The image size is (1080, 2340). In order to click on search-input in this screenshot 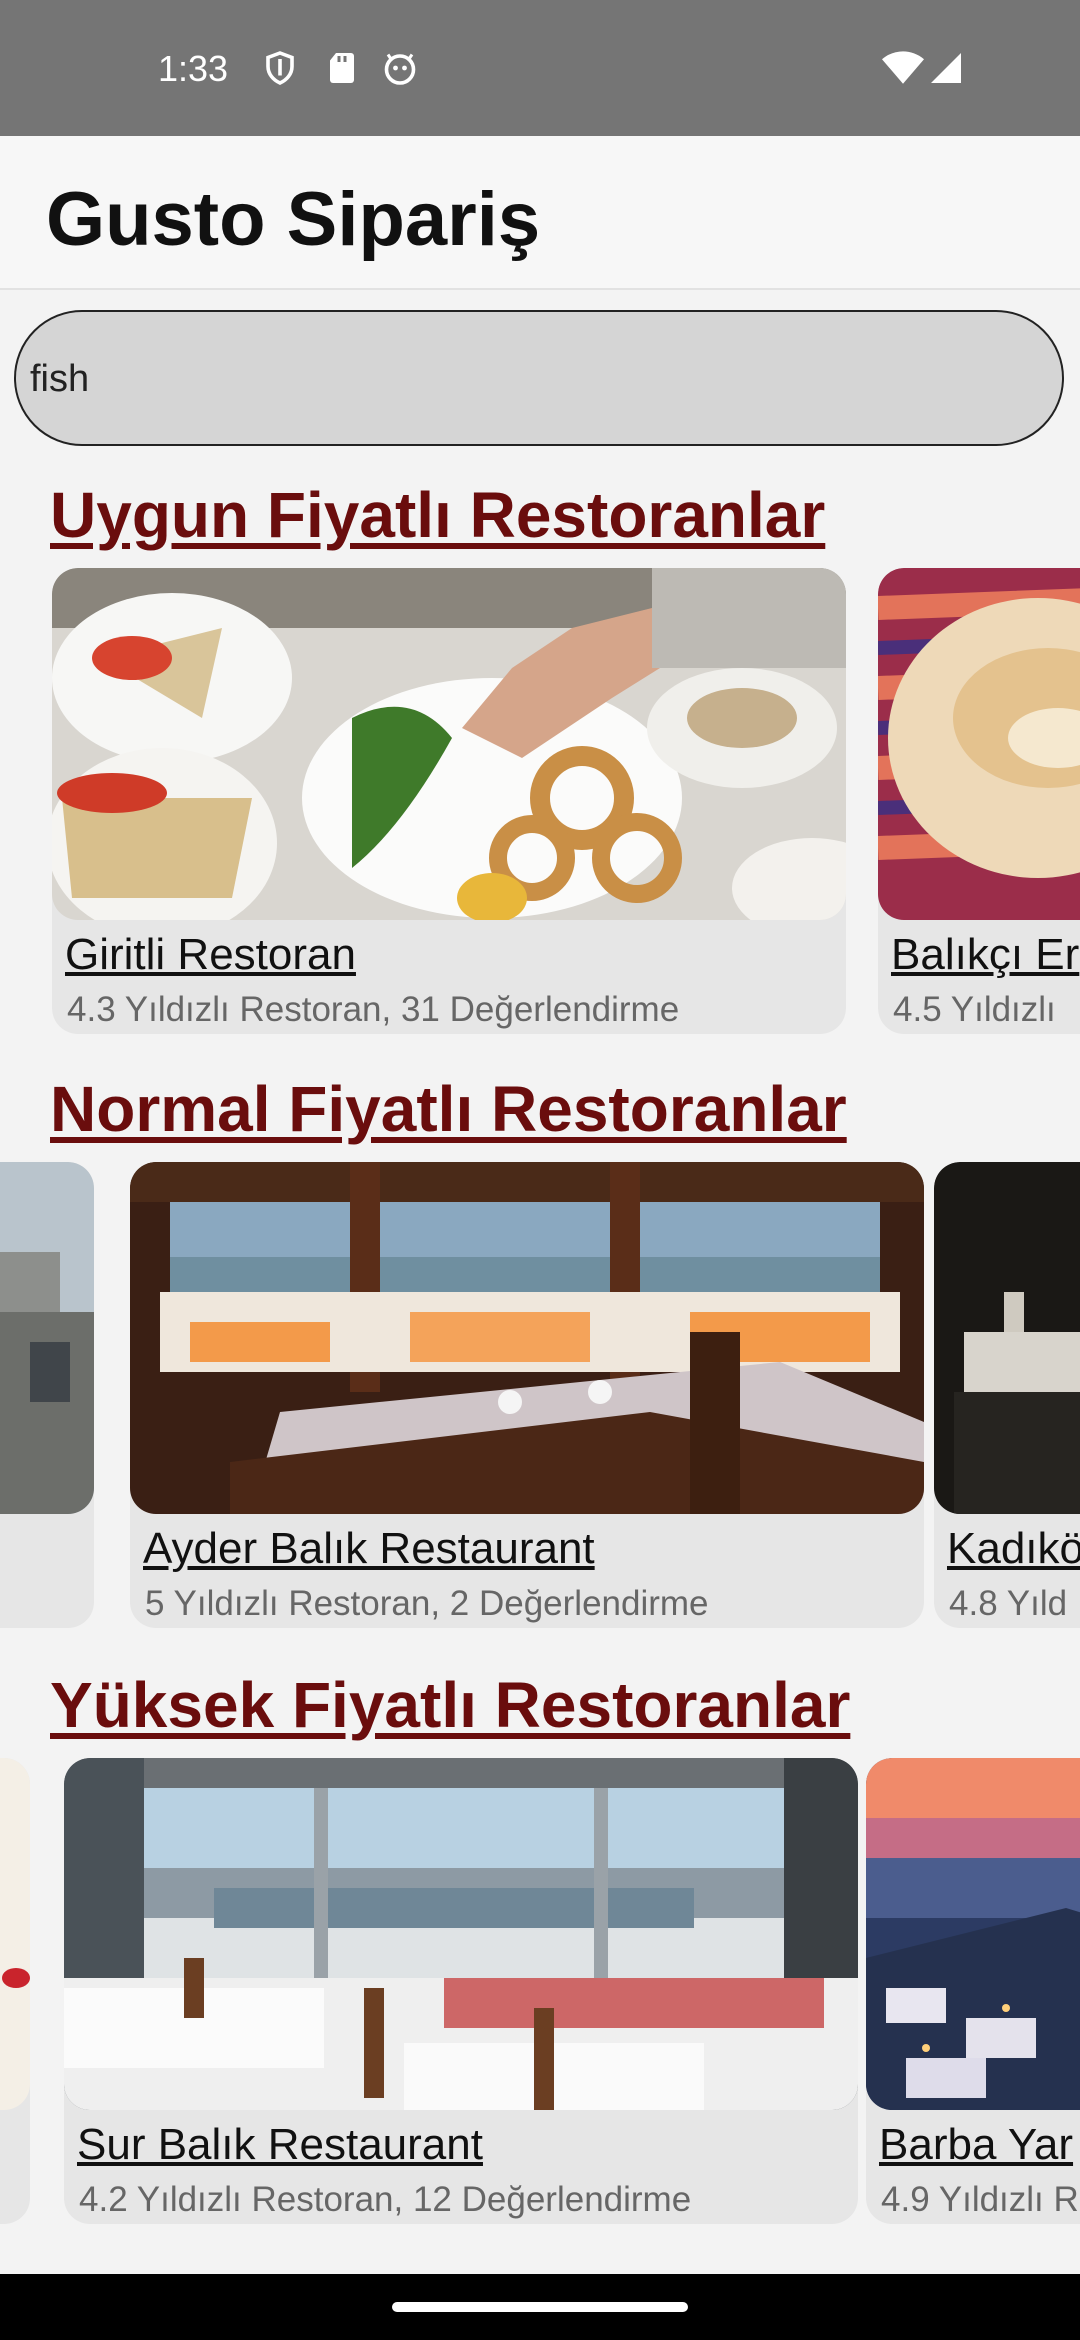, I will do `click(530, 379)`.